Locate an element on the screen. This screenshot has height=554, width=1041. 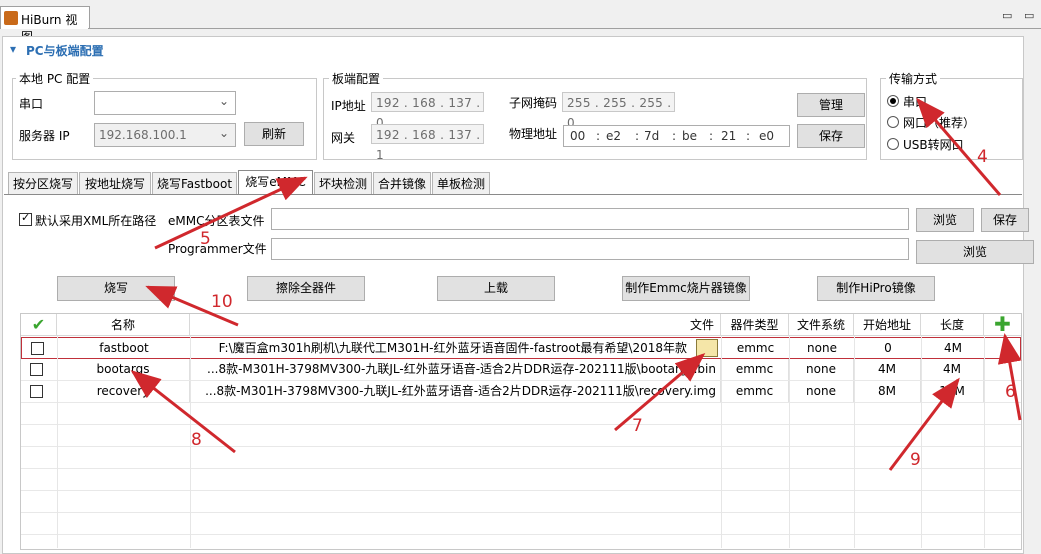
annotation-9: 9 is located at coordinates (915, 460).